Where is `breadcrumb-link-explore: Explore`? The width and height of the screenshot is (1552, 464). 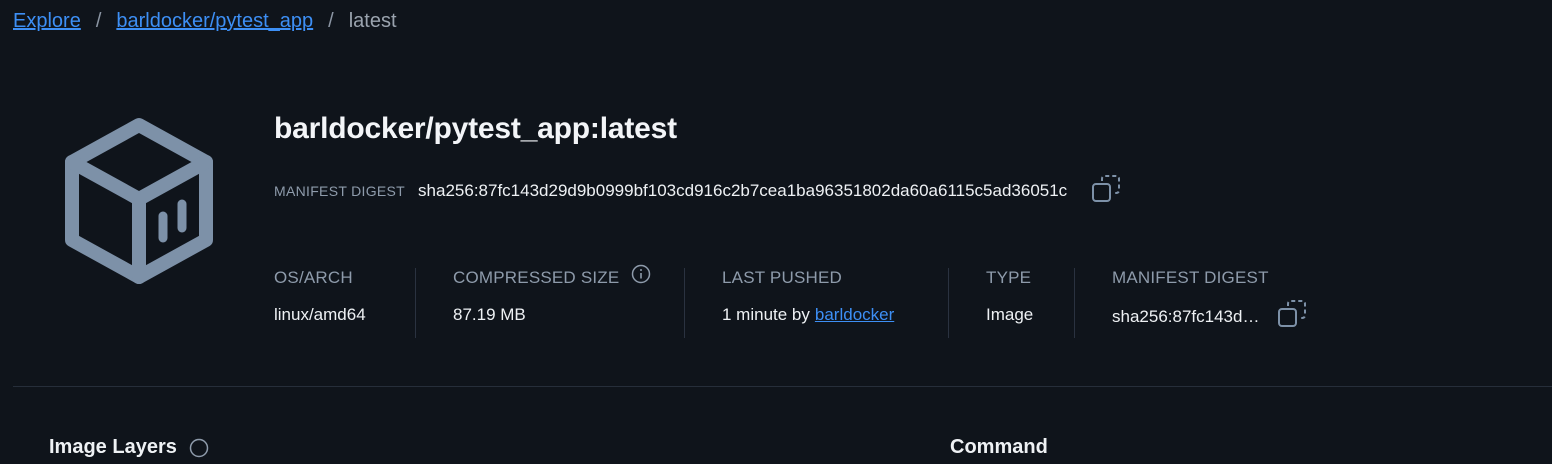 breadcrumb-link-explore: Explore is located at coordinates (47, 21).